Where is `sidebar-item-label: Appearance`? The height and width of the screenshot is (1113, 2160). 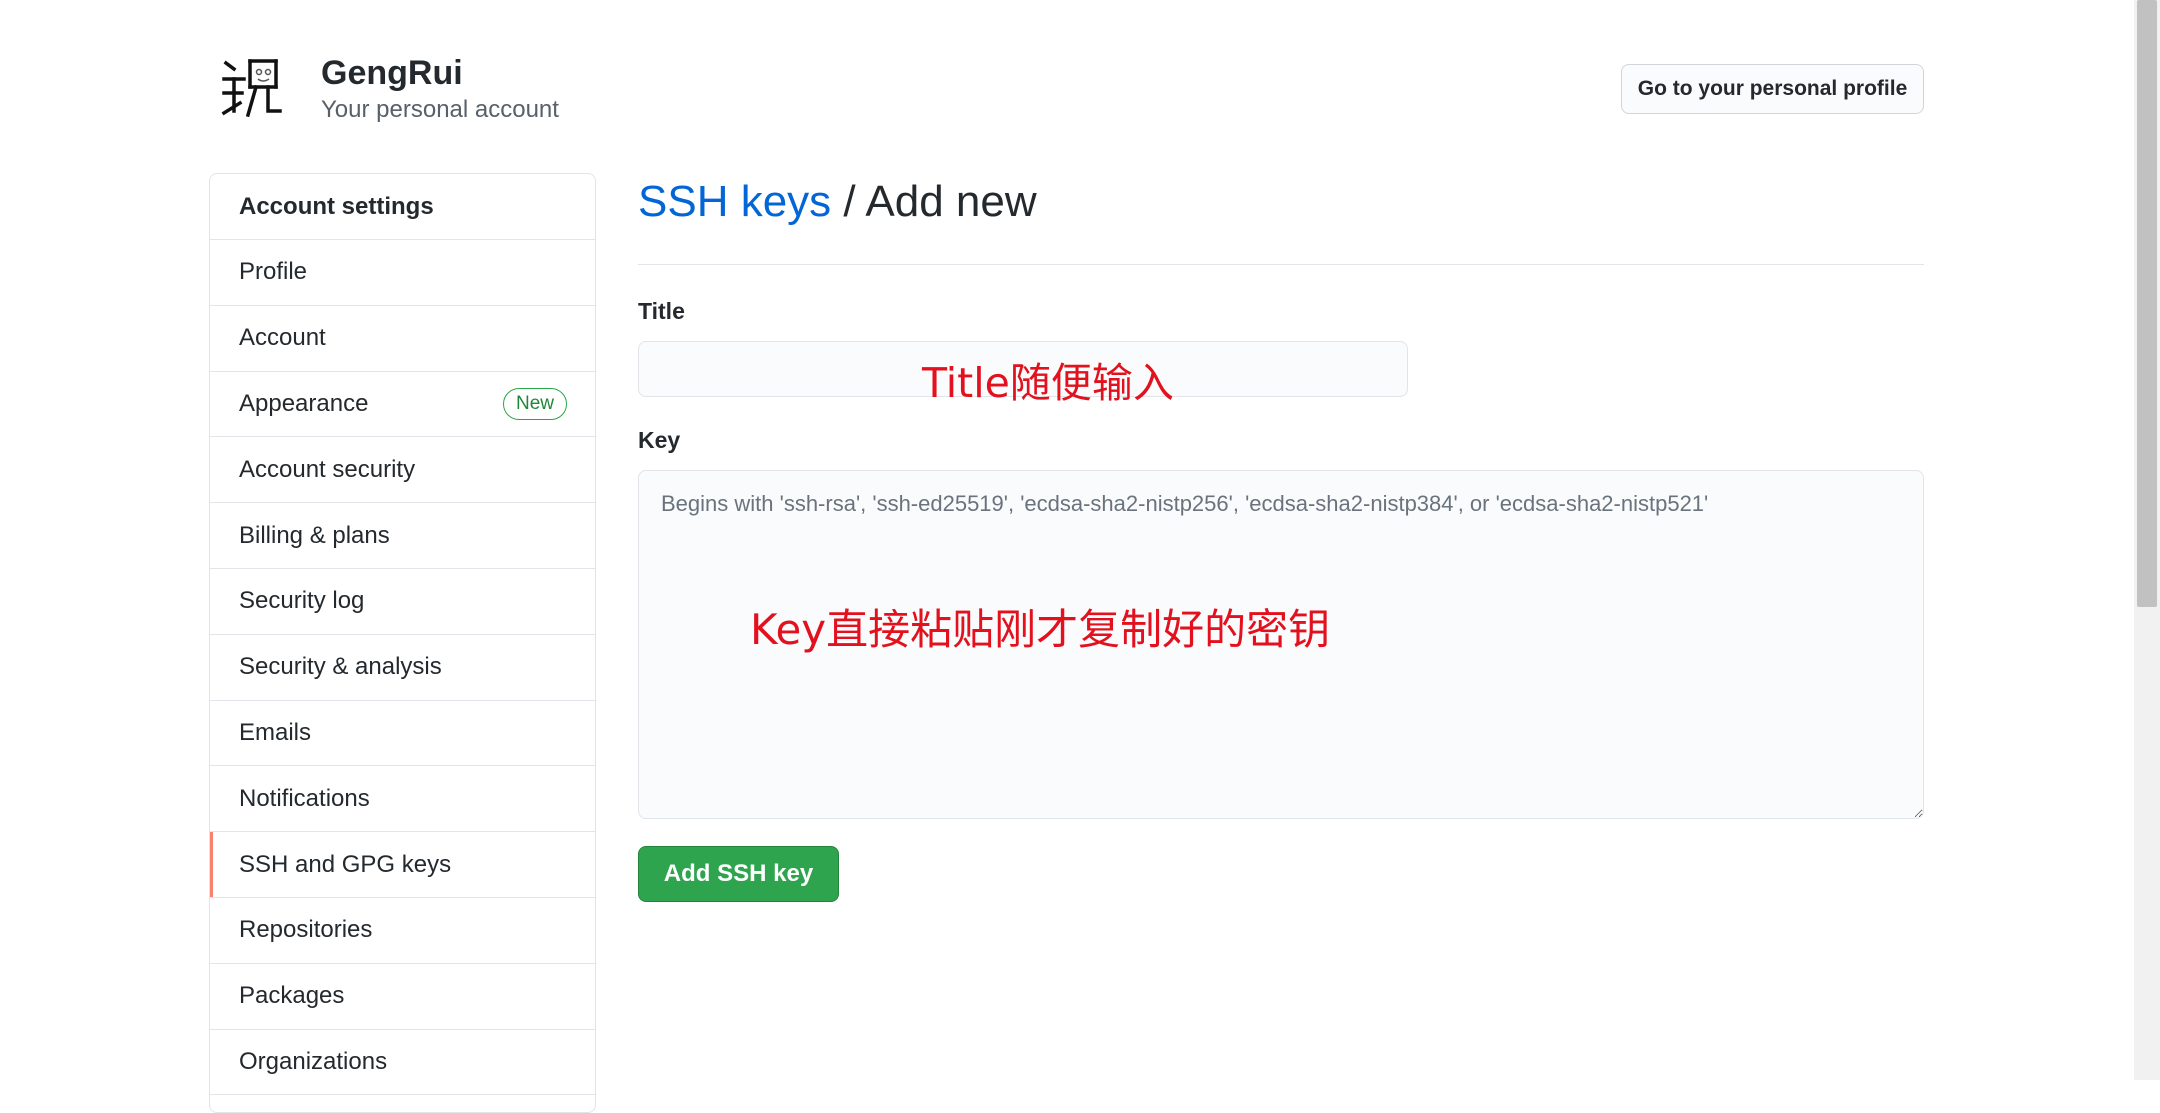
sidebar-item-label: Appearance is located at coordinates (304, 403).